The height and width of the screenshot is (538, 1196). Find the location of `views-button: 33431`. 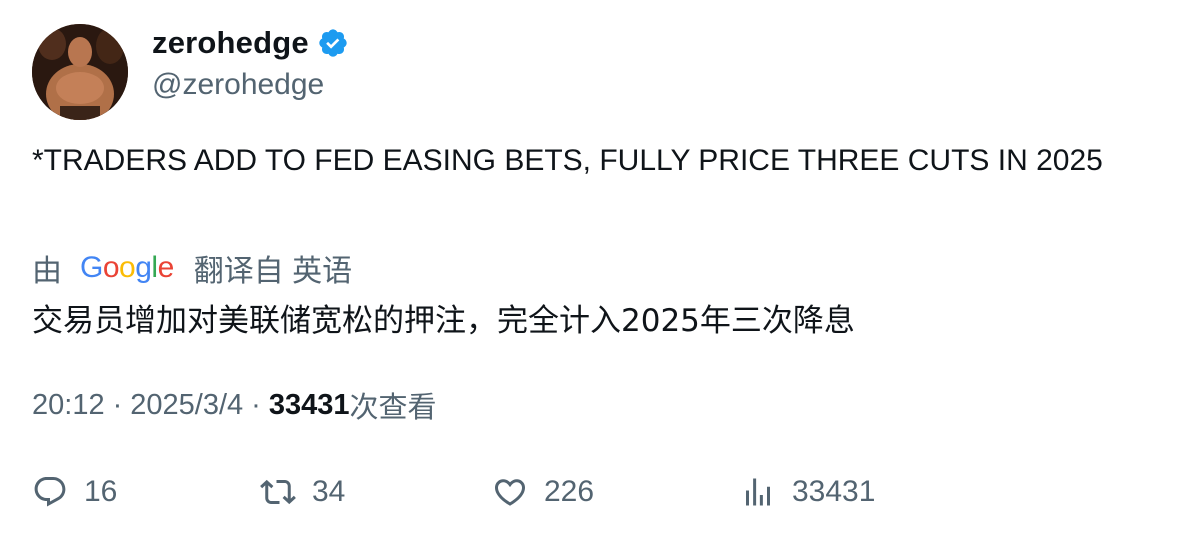

views-button: 33431 is located at coordinates (807, 492).